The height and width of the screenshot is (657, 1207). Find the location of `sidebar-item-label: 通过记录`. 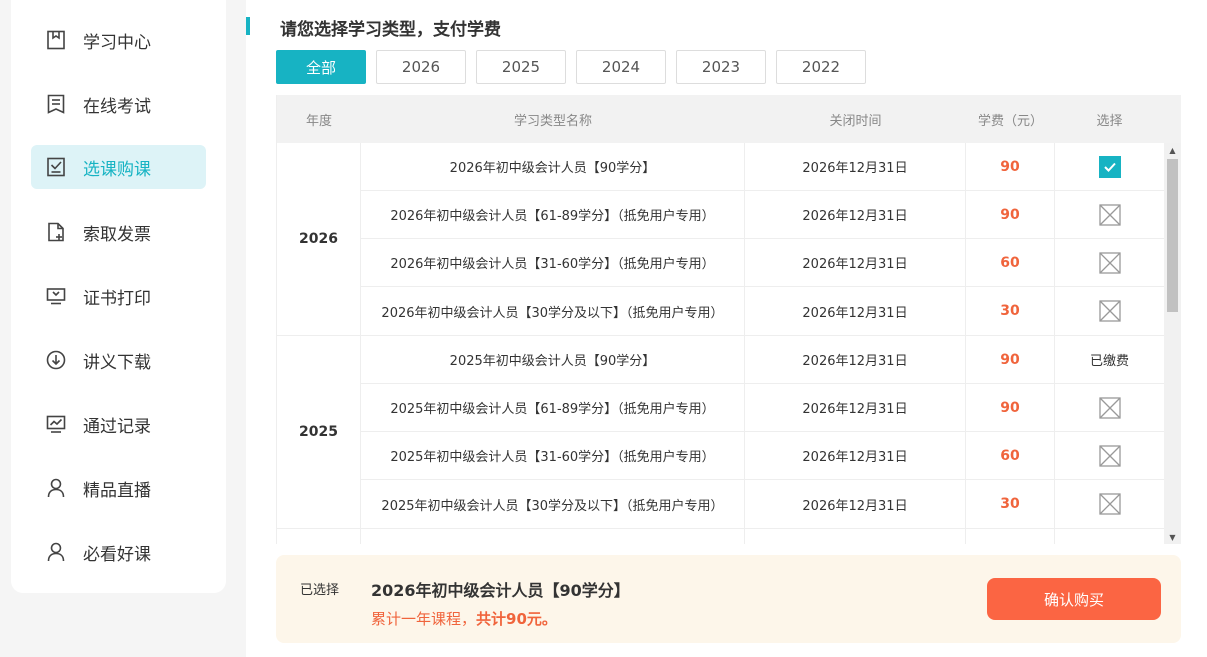

sidebar-item-label: 通过记录 is located at coordinates (117, 426).